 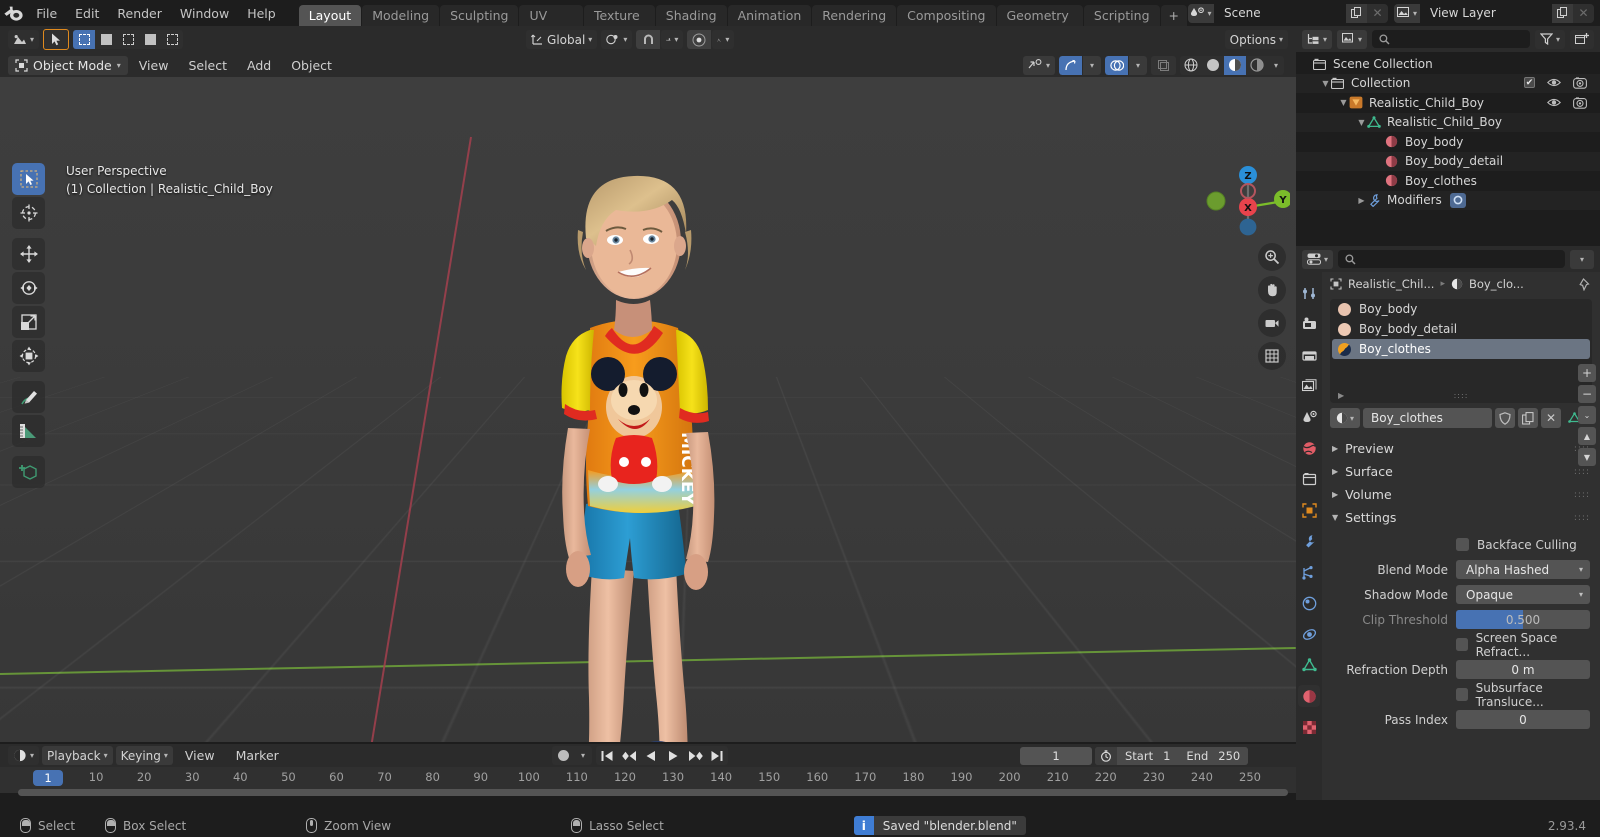 What do you see at coordinates (1309, 355) in the screenshot?
I see `properties-tab-output` at bounding box center [1309, 355].